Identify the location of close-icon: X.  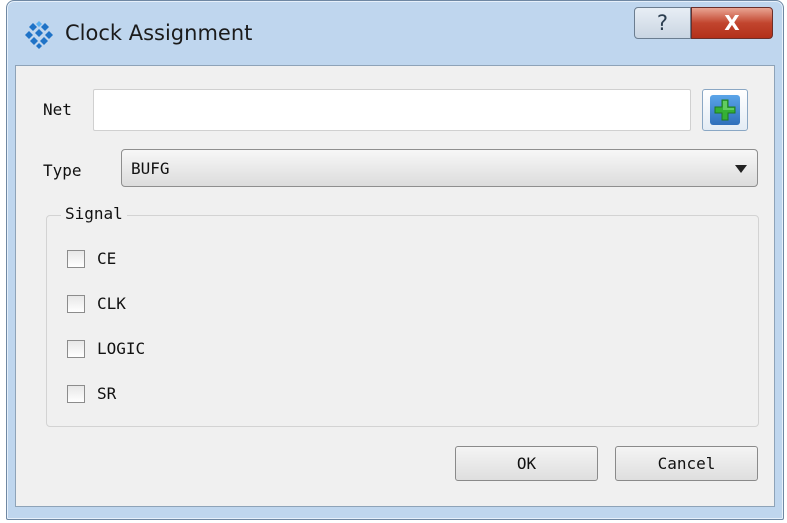
(732, 23).